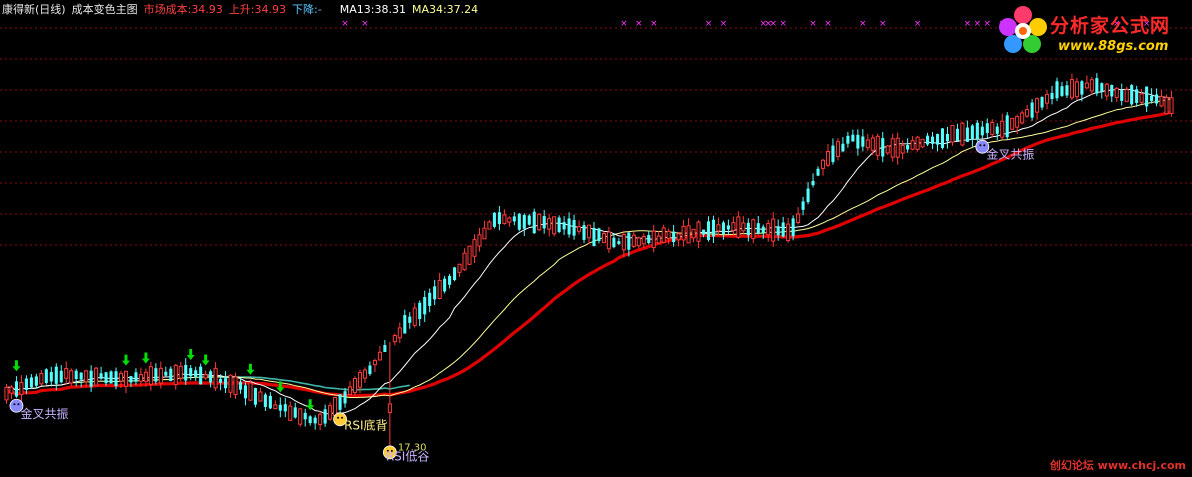 The height and width of the screenshot is (477, 1192). What do you see at coordinates (357, 9) in the screenshot?
I see `ma13-label: MA13:` at bounding box center [357, 9].